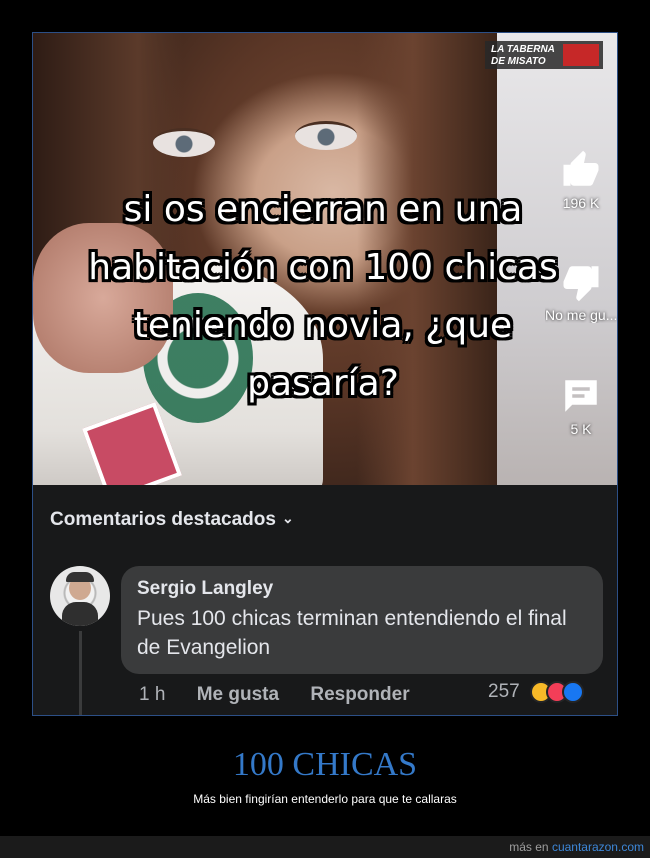 The image size is (650, 858). I want to click on footer-prefix: más en, so click(529, 847).